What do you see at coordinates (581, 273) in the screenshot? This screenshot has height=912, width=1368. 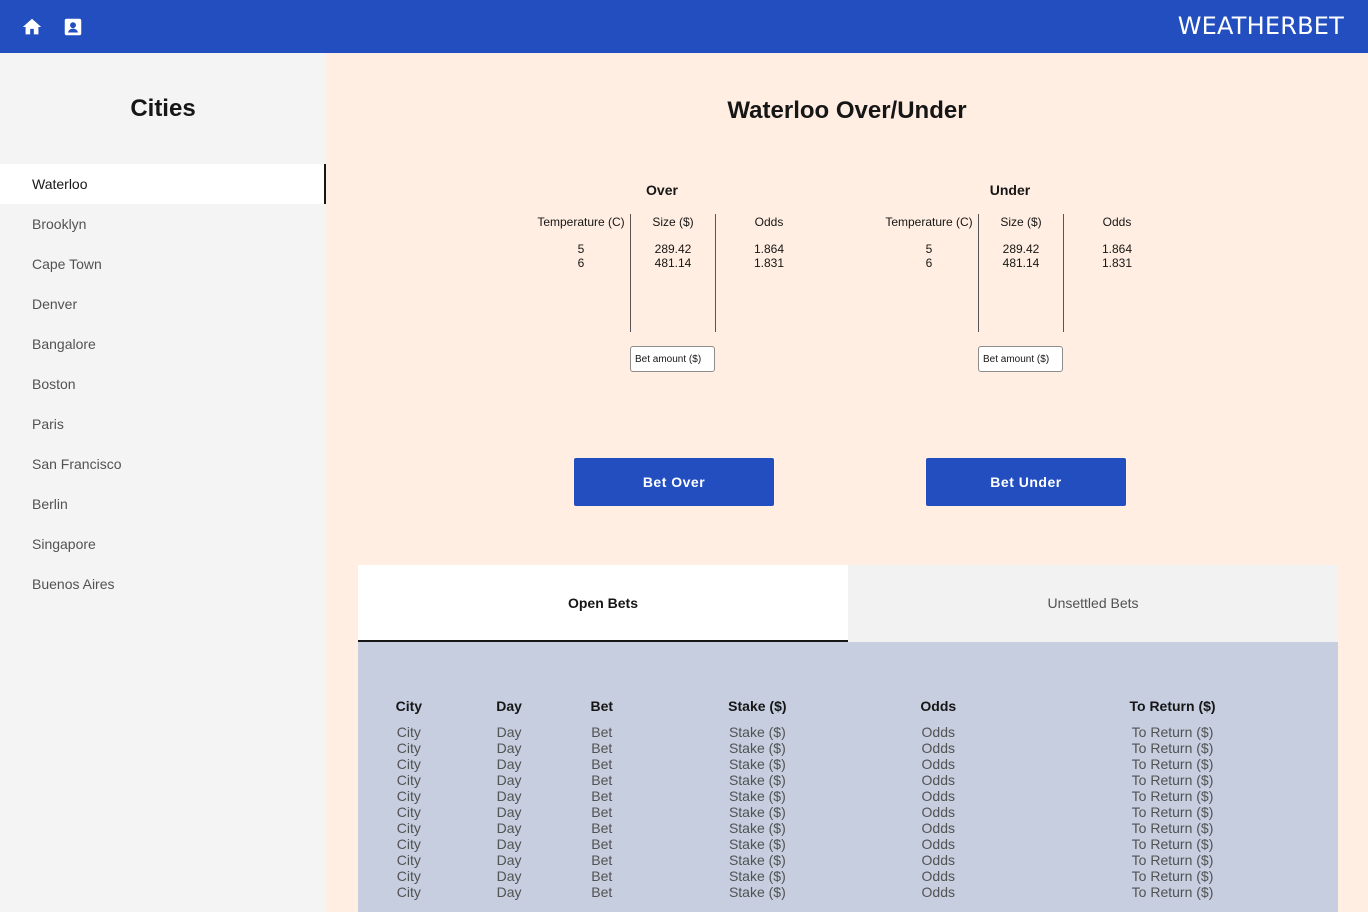 I see `over-temperature-column: Temperature (C) 5 6` at bounding box center [581, 273].